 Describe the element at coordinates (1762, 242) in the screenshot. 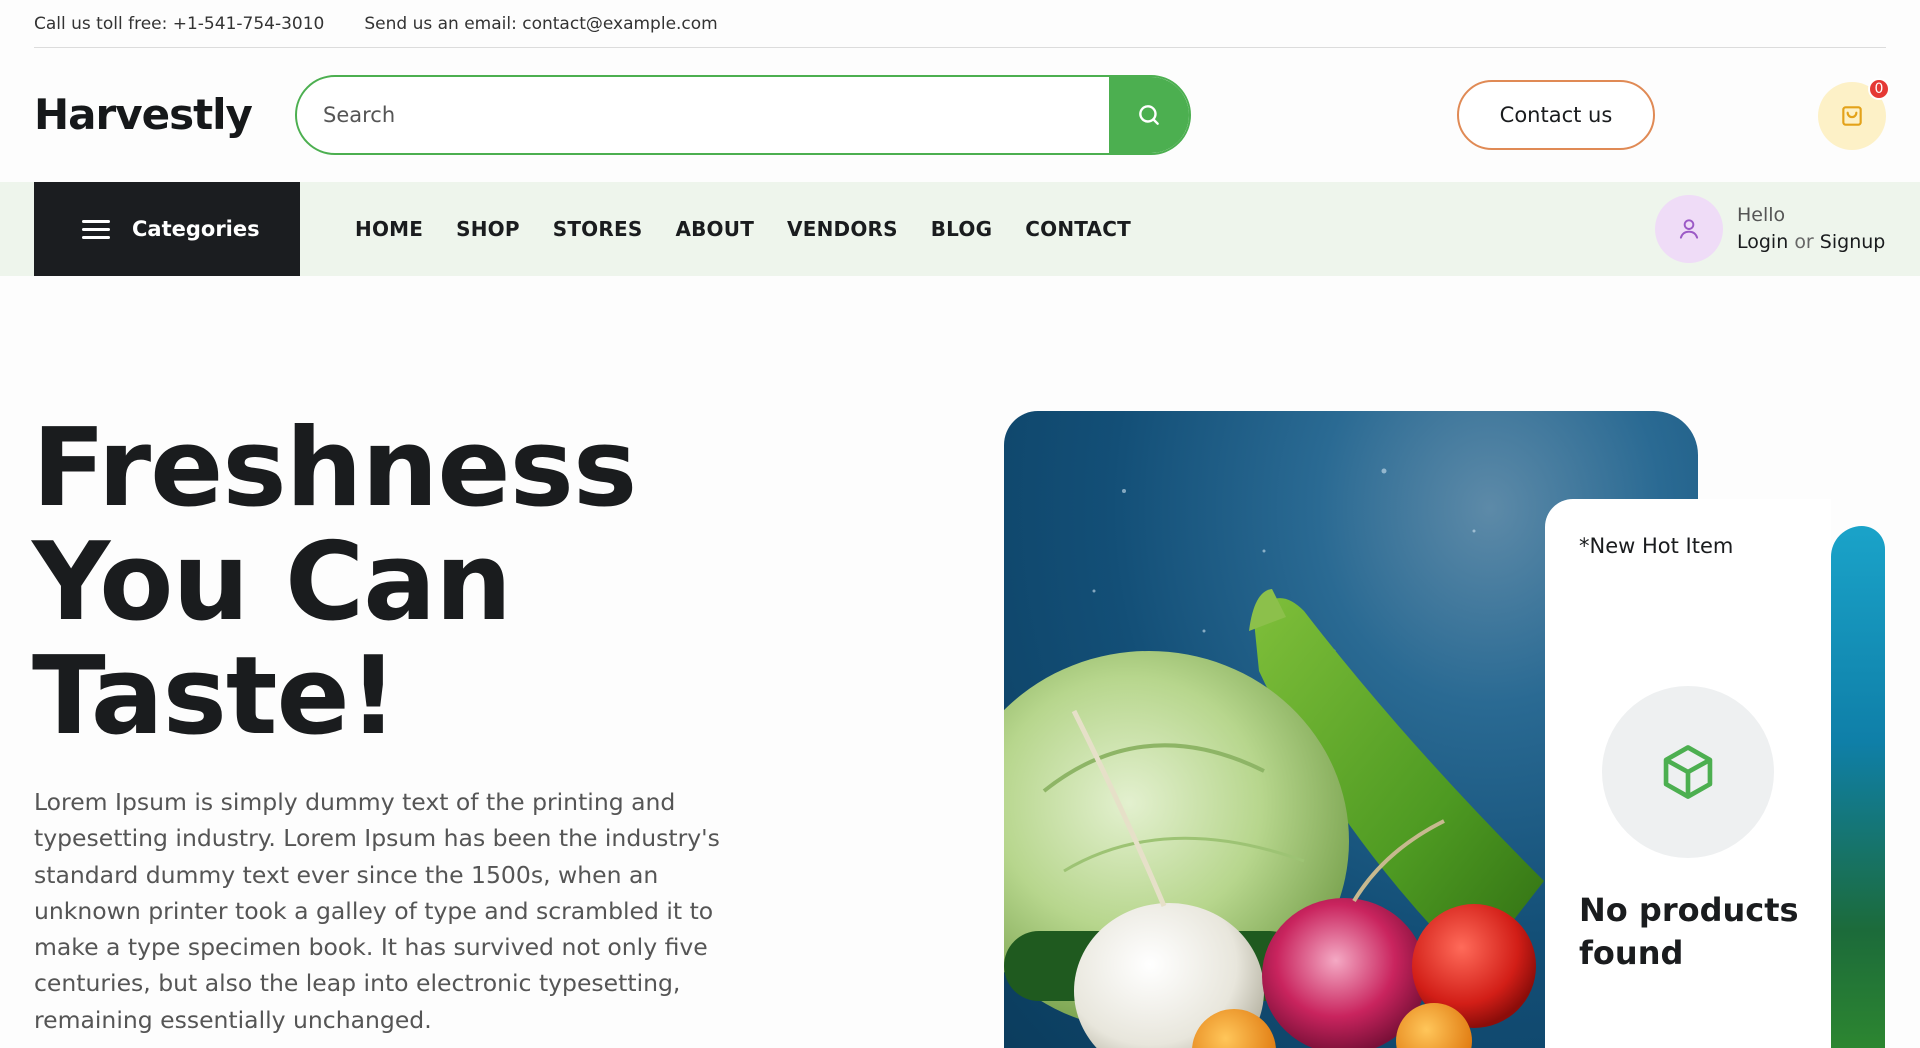

I see `login-link: Login` at that location.